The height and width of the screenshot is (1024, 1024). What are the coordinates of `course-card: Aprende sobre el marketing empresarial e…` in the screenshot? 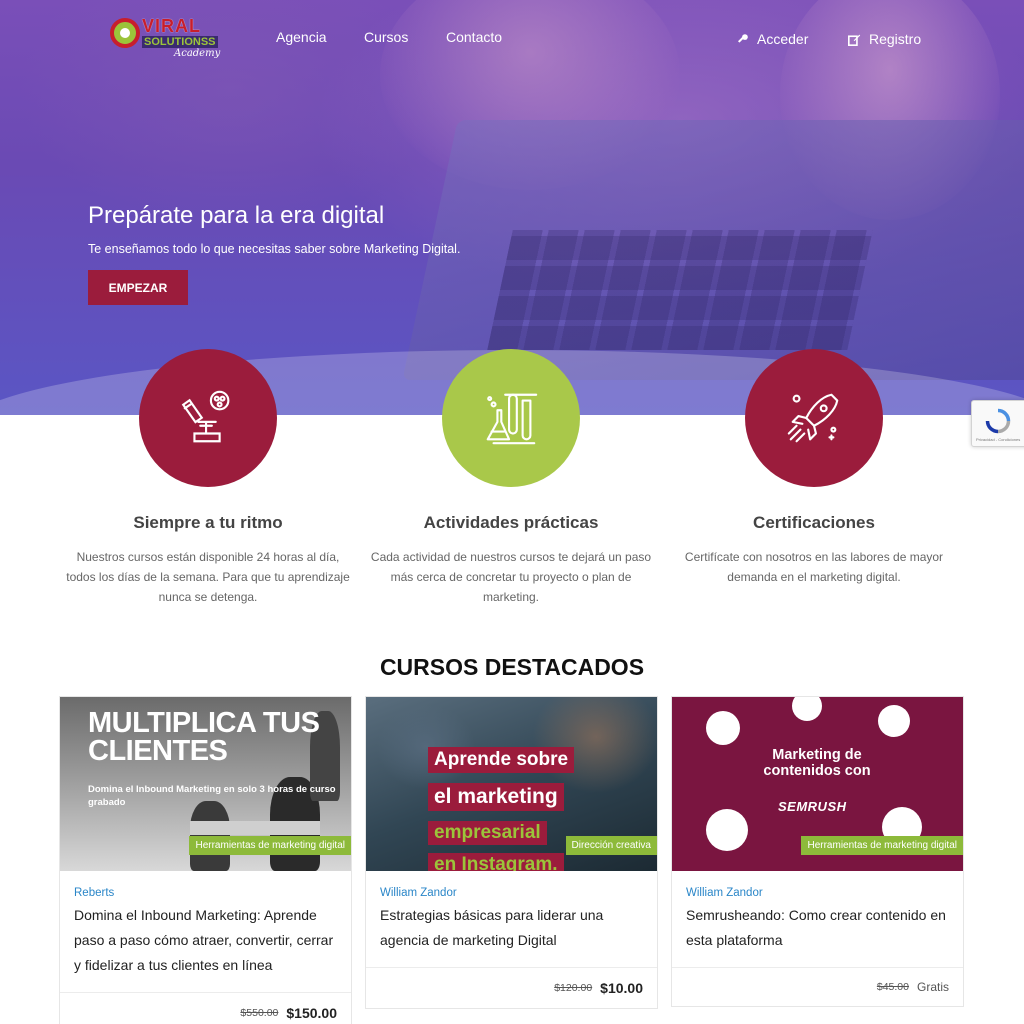 It's located at (511, 852).